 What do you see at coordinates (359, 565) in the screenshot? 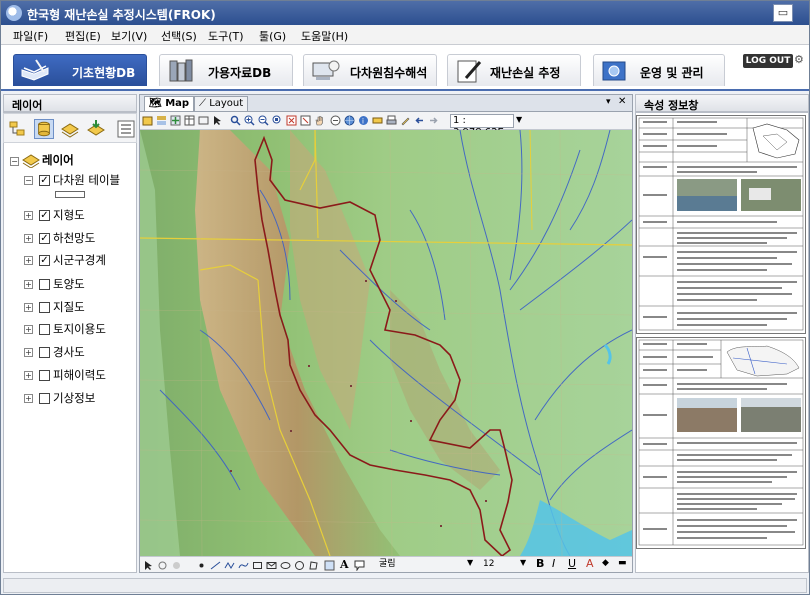
I see `callout-icon` at bounding box center [359, 565].